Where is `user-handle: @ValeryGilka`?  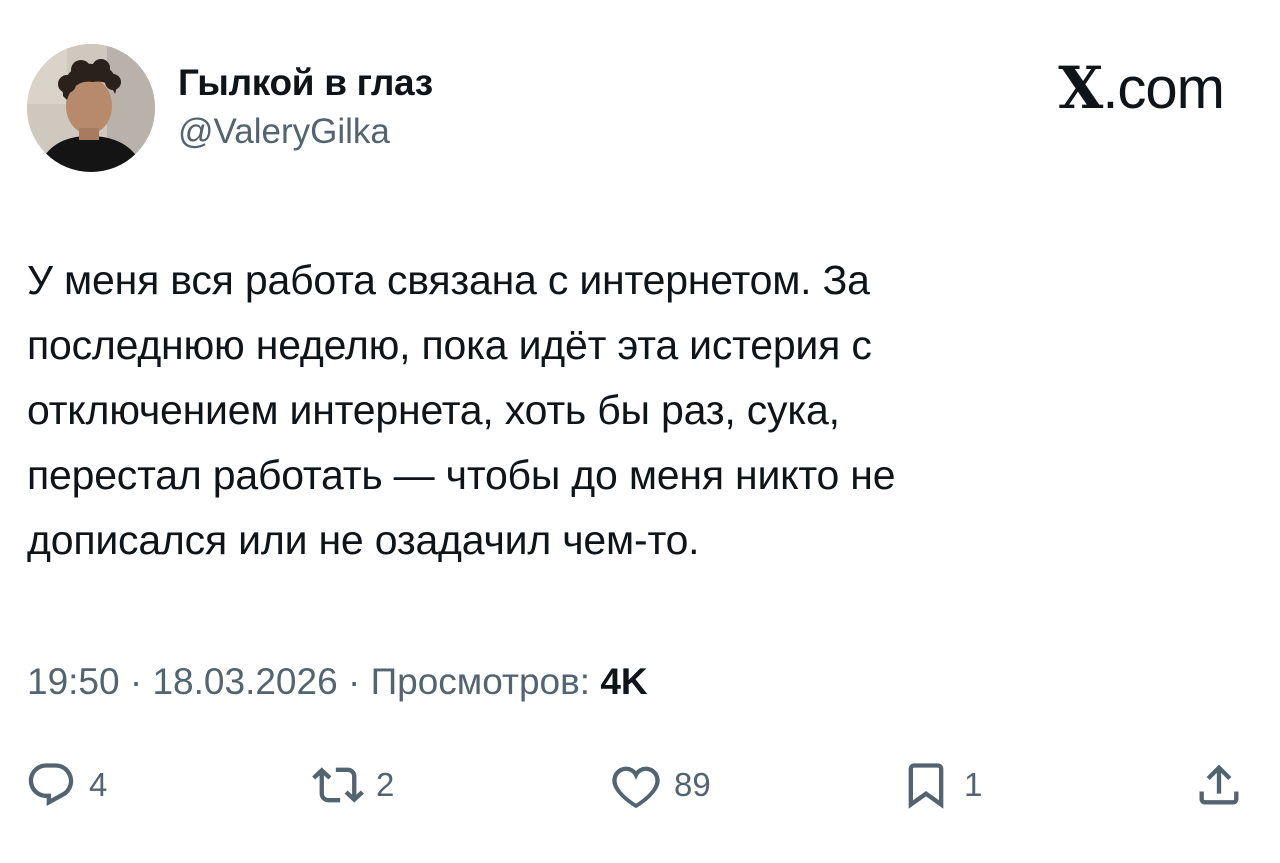
user-handle: @ValeryGilka is located at coordinates (284, 132).